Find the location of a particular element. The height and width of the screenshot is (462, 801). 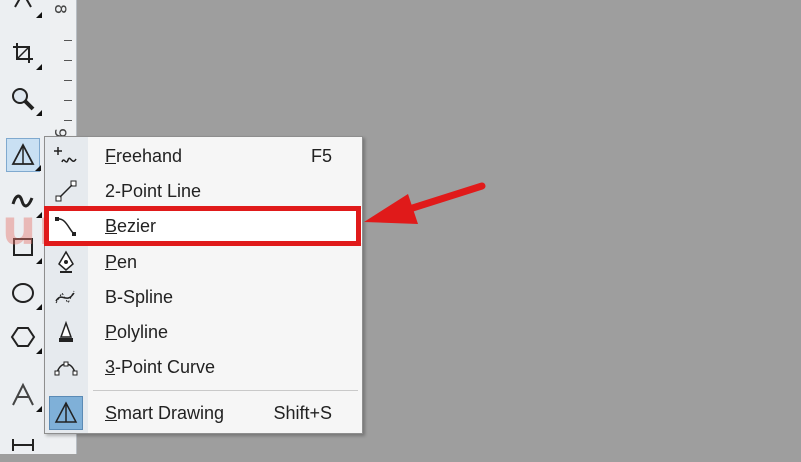

polyline-icon is located at coordinates (66, 332).